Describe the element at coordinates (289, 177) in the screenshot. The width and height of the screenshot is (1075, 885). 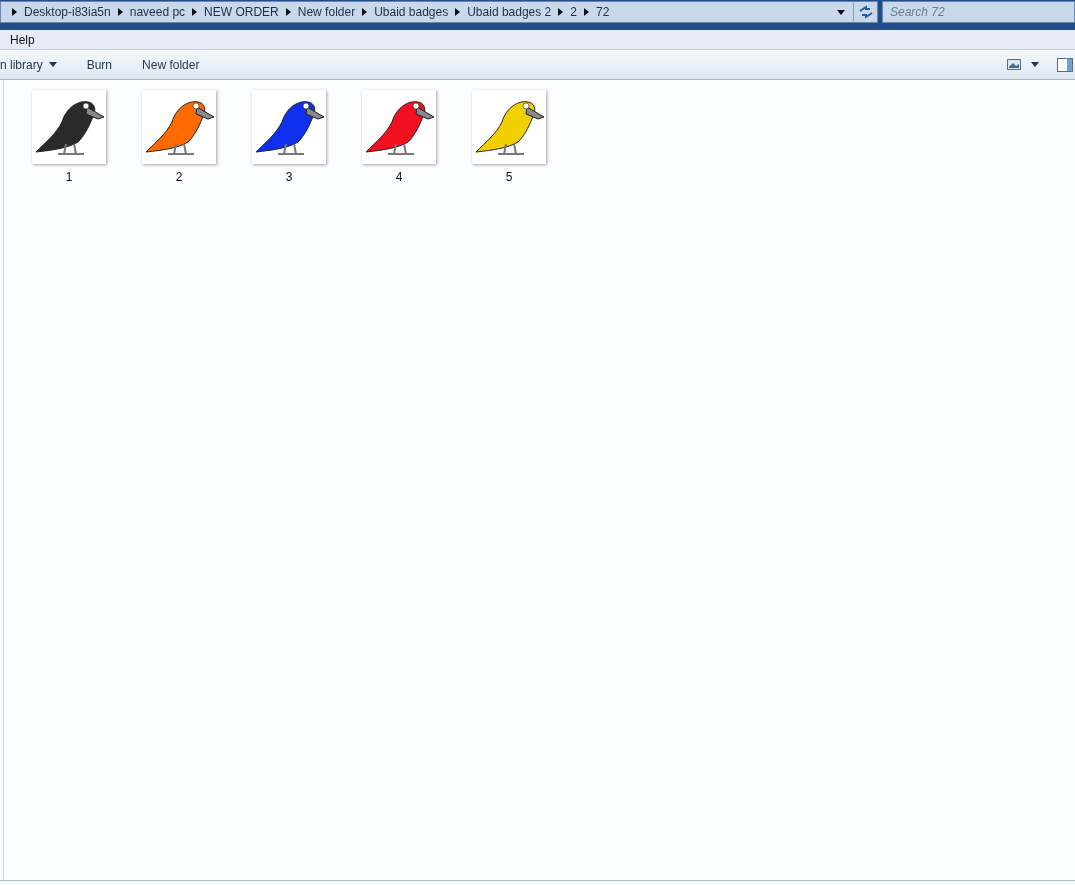
I see `file-name: 3` at that location.